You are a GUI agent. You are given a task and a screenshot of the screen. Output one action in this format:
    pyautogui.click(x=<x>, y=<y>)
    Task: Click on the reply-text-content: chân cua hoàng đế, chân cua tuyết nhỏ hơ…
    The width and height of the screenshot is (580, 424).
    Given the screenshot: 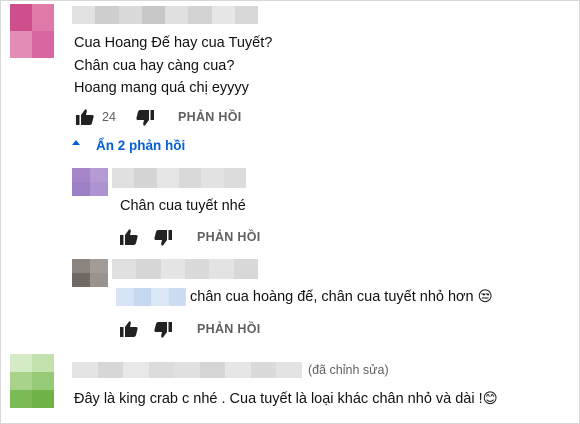 What is the action you would take?
    pyautogui.click(x=332, y=297)
    